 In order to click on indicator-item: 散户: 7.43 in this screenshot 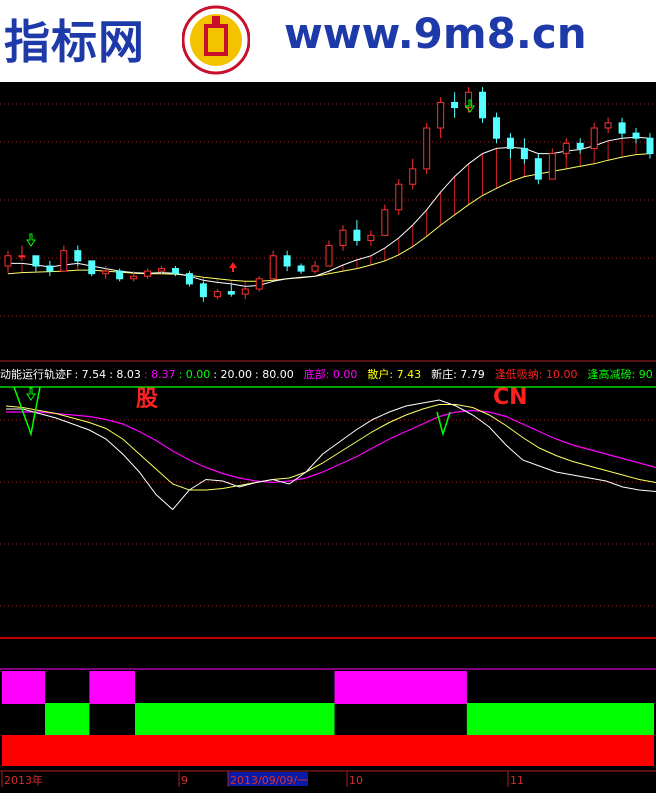, I will do `click(394, 374)`.